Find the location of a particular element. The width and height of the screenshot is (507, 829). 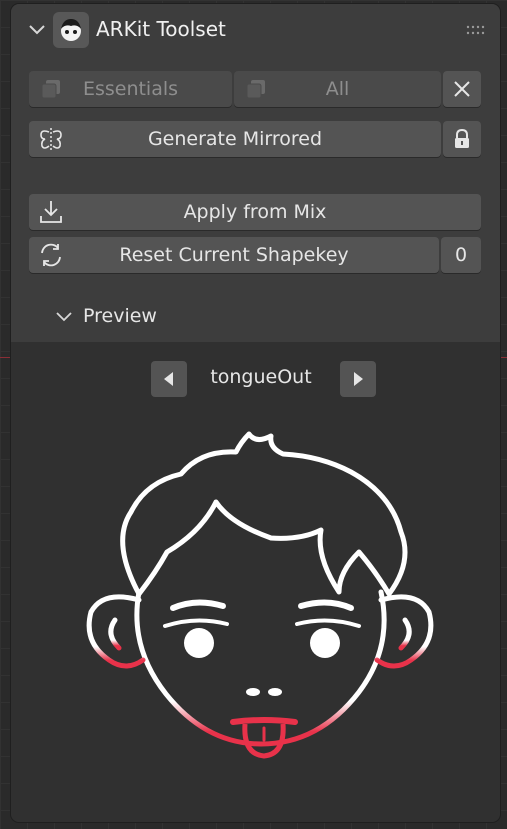

lock-toggle is located at coordinates (462, 139).